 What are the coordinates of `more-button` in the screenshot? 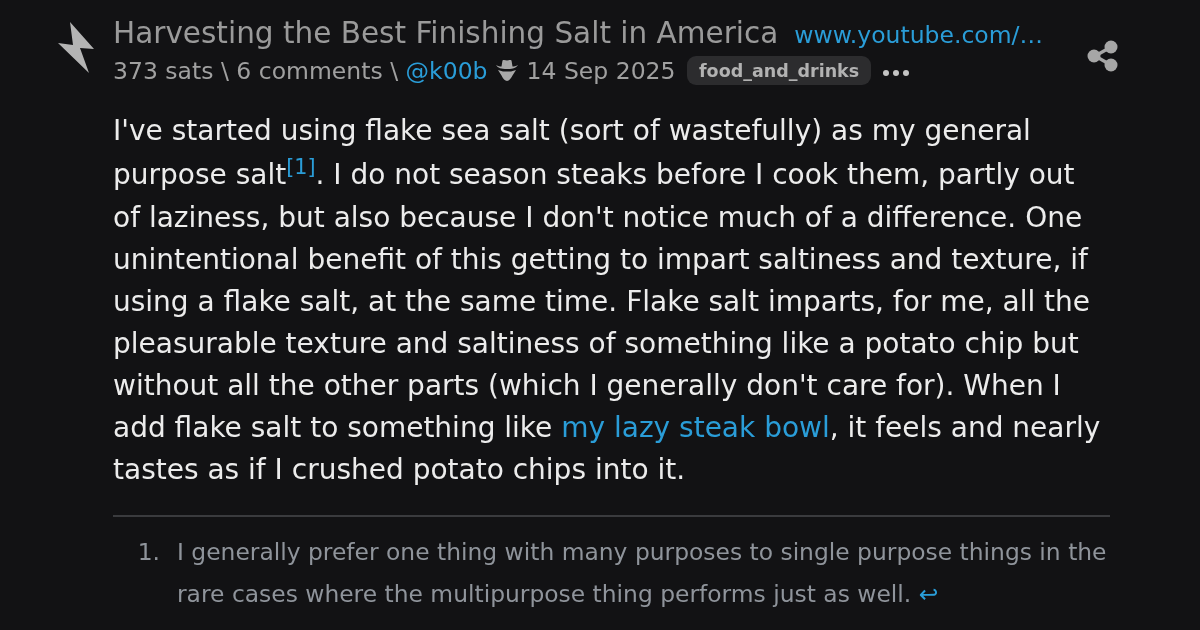 It's located at (895, 72).